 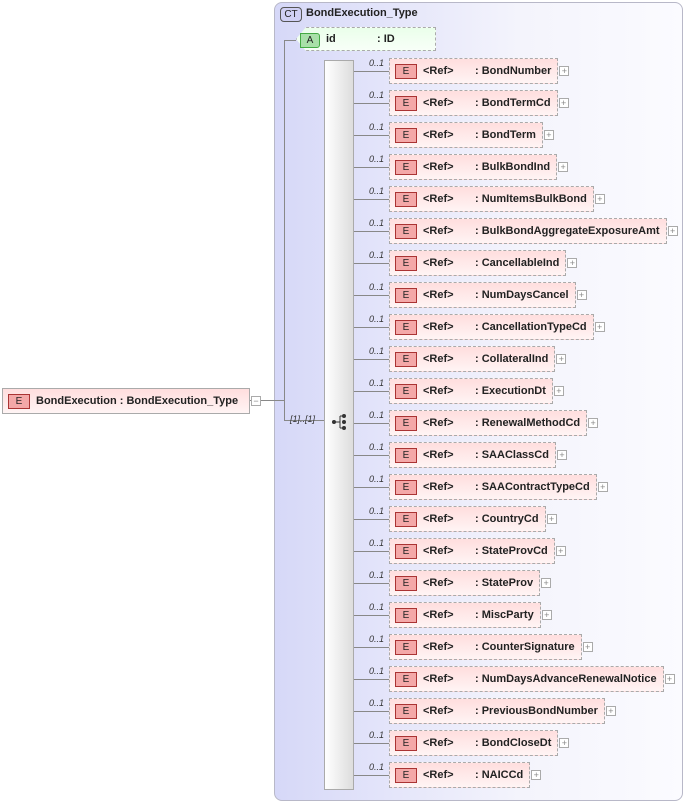 I want to click on attribute-badge: A, so click(x=310, y=40).